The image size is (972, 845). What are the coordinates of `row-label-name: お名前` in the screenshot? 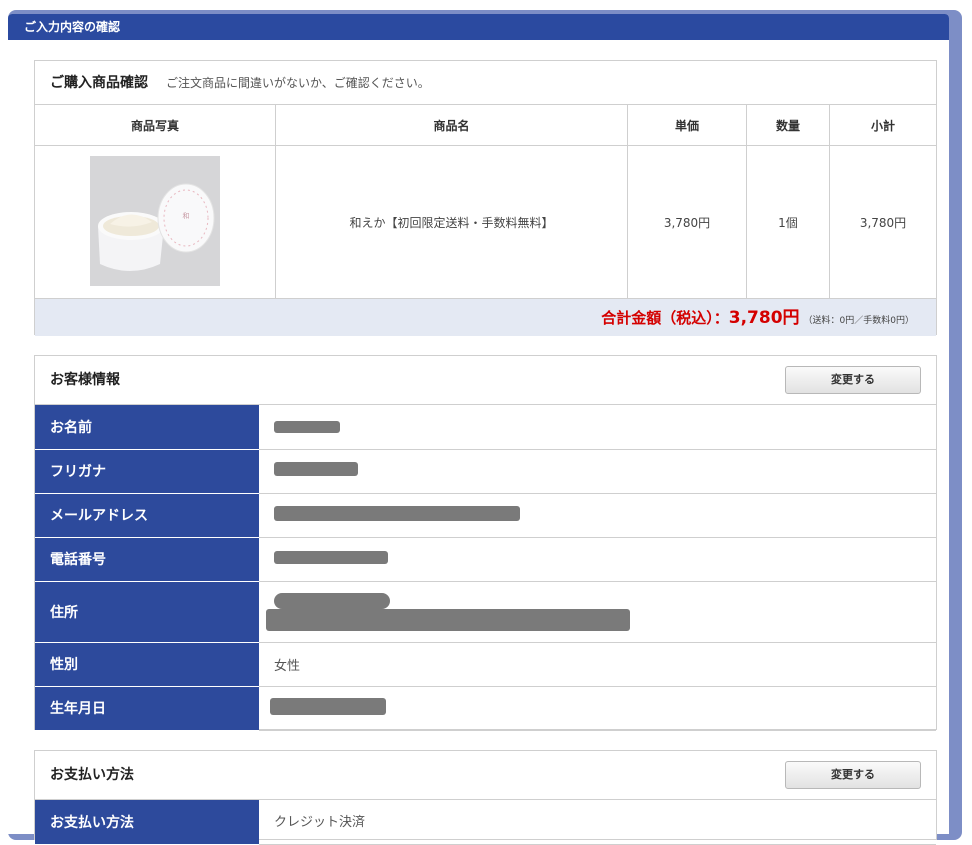 It's located at (147, 427).